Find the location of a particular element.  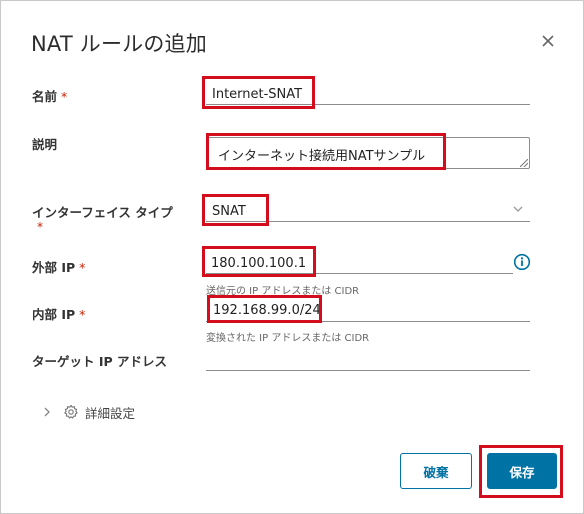

interface-type-label: インターフェイス タイプ is located at coordinates (102, 212).